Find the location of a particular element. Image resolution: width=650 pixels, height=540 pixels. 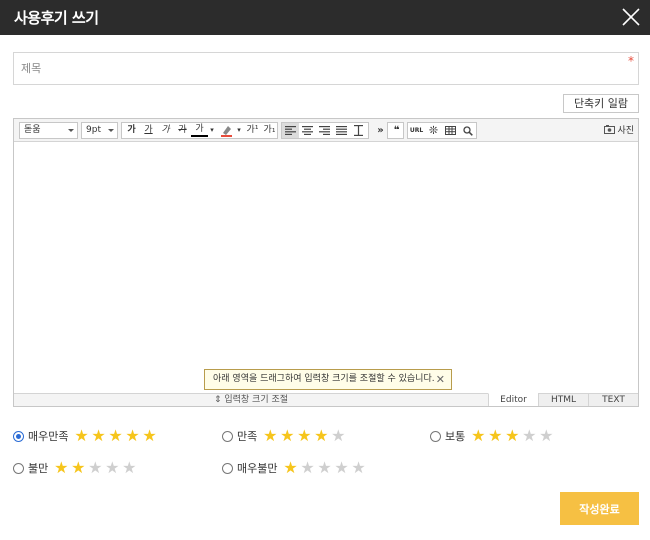

align-left-icon is located at coordinates (290, 130).